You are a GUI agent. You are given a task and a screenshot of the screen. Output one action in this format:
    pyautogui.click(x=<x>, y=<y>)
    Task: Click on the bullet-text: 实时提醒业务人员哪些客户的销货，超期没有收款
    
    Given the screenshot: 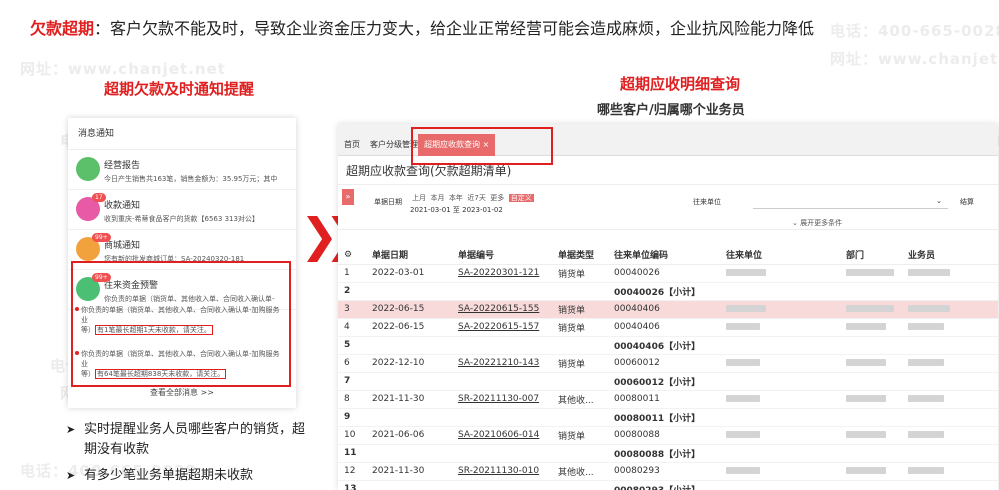 What is the action you would take?
    pyautogui.click(x=195, y=439)
    